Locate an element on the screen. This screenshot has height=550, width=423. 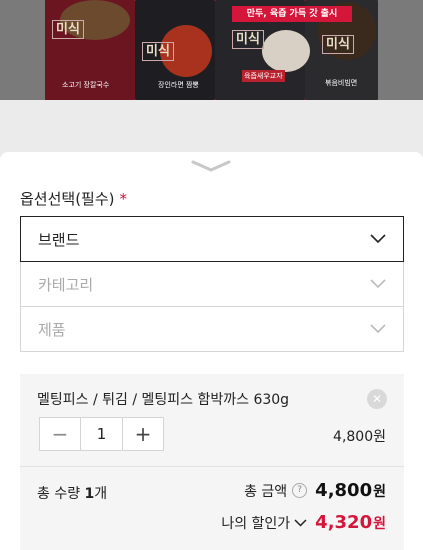
quantity-stepper: − 1 + is located at coordinates (101, 434).